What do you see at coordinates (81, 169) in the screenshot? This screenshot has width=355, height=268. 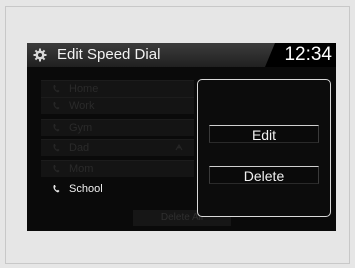 I see `speed-dial-label: Mom` at bounding box center [81, 169].